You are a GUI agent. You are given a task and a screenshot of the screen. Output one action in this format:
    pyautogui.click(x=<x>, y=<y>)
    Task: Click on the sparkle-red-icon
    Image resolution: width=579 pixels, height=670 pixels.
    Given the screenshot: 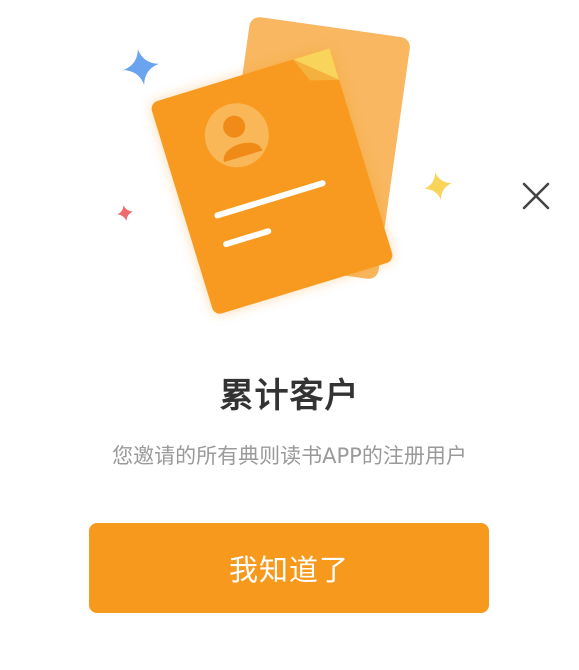 What is the action you would take?
    pyautogui.click(x=125, y=213)
    